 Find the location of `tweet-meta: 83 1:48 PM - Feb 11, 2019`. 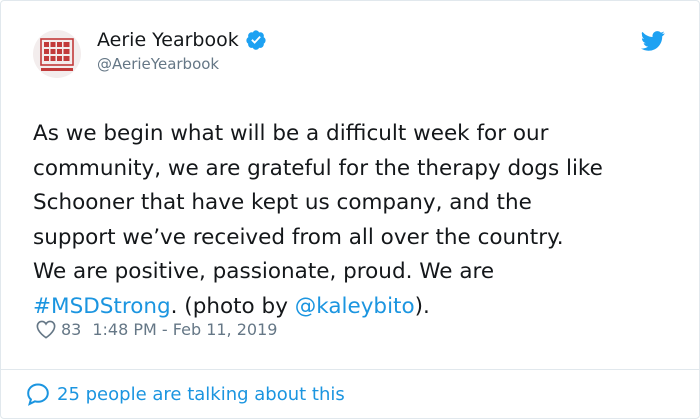

tweet-meta: 83 1:48 PM - Feb 11, 2019 is located at coordinates (156, 329).